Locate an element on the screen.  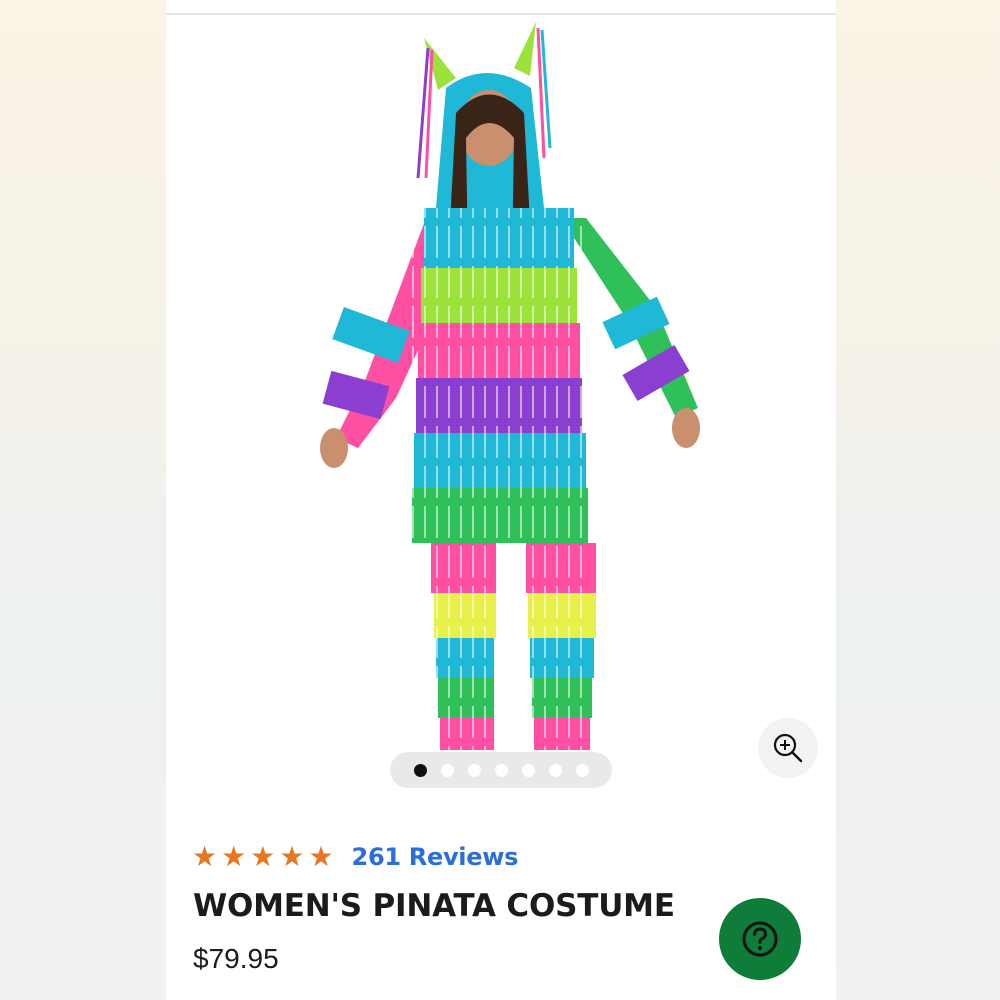
question-circle-icon is located at coordinates (760, 939).